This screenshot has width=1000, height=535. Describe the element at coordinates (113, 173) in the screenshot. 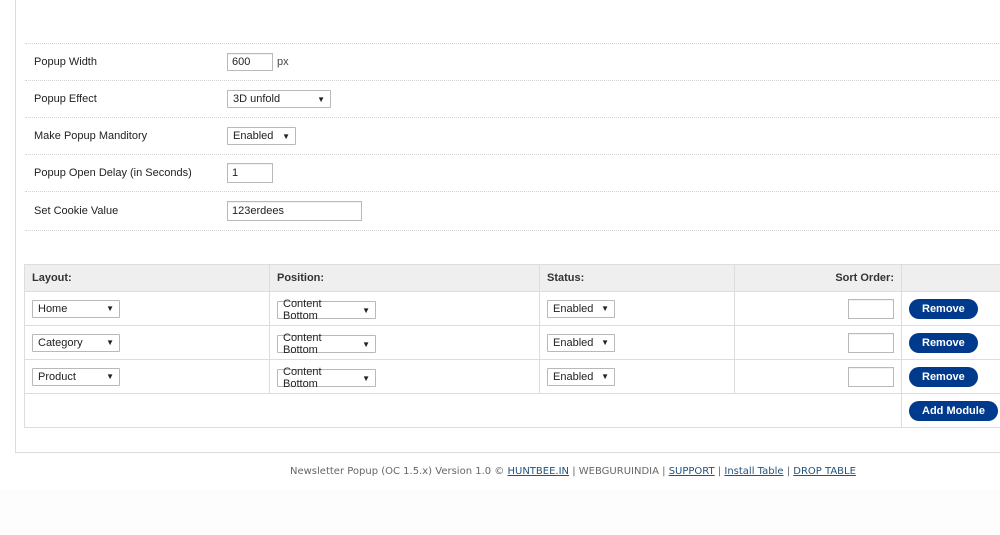

I see `popup-open-delay-label: Popup Open Delay (in Seconds)` at that location.